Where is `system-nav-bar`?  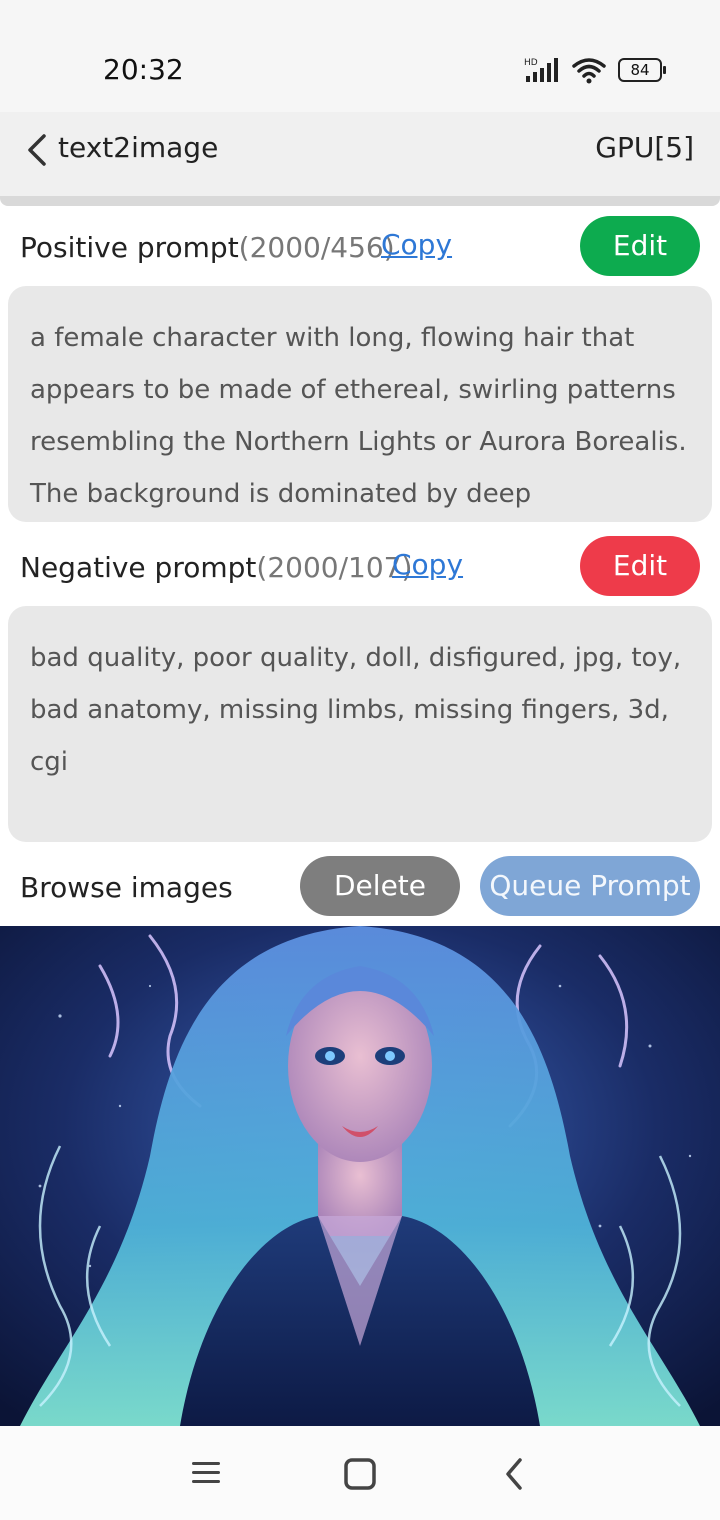
system-nav-bar is located at coordinates (360, 1473).